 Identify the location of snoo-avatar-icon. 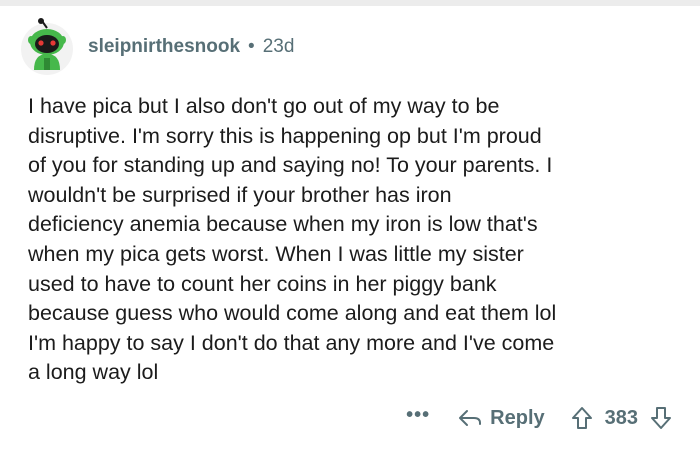
(47, 46).